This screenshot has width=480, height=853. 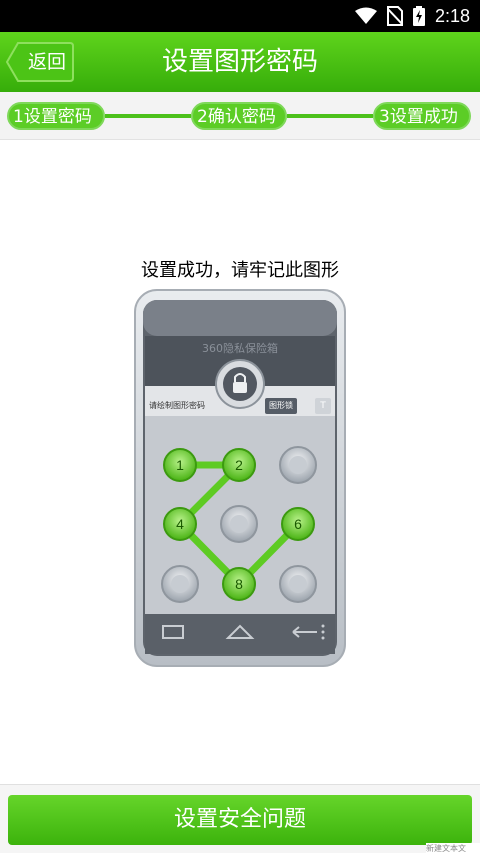 I want to click on pattern-dot-6: 6, so click(x=298, y=524).